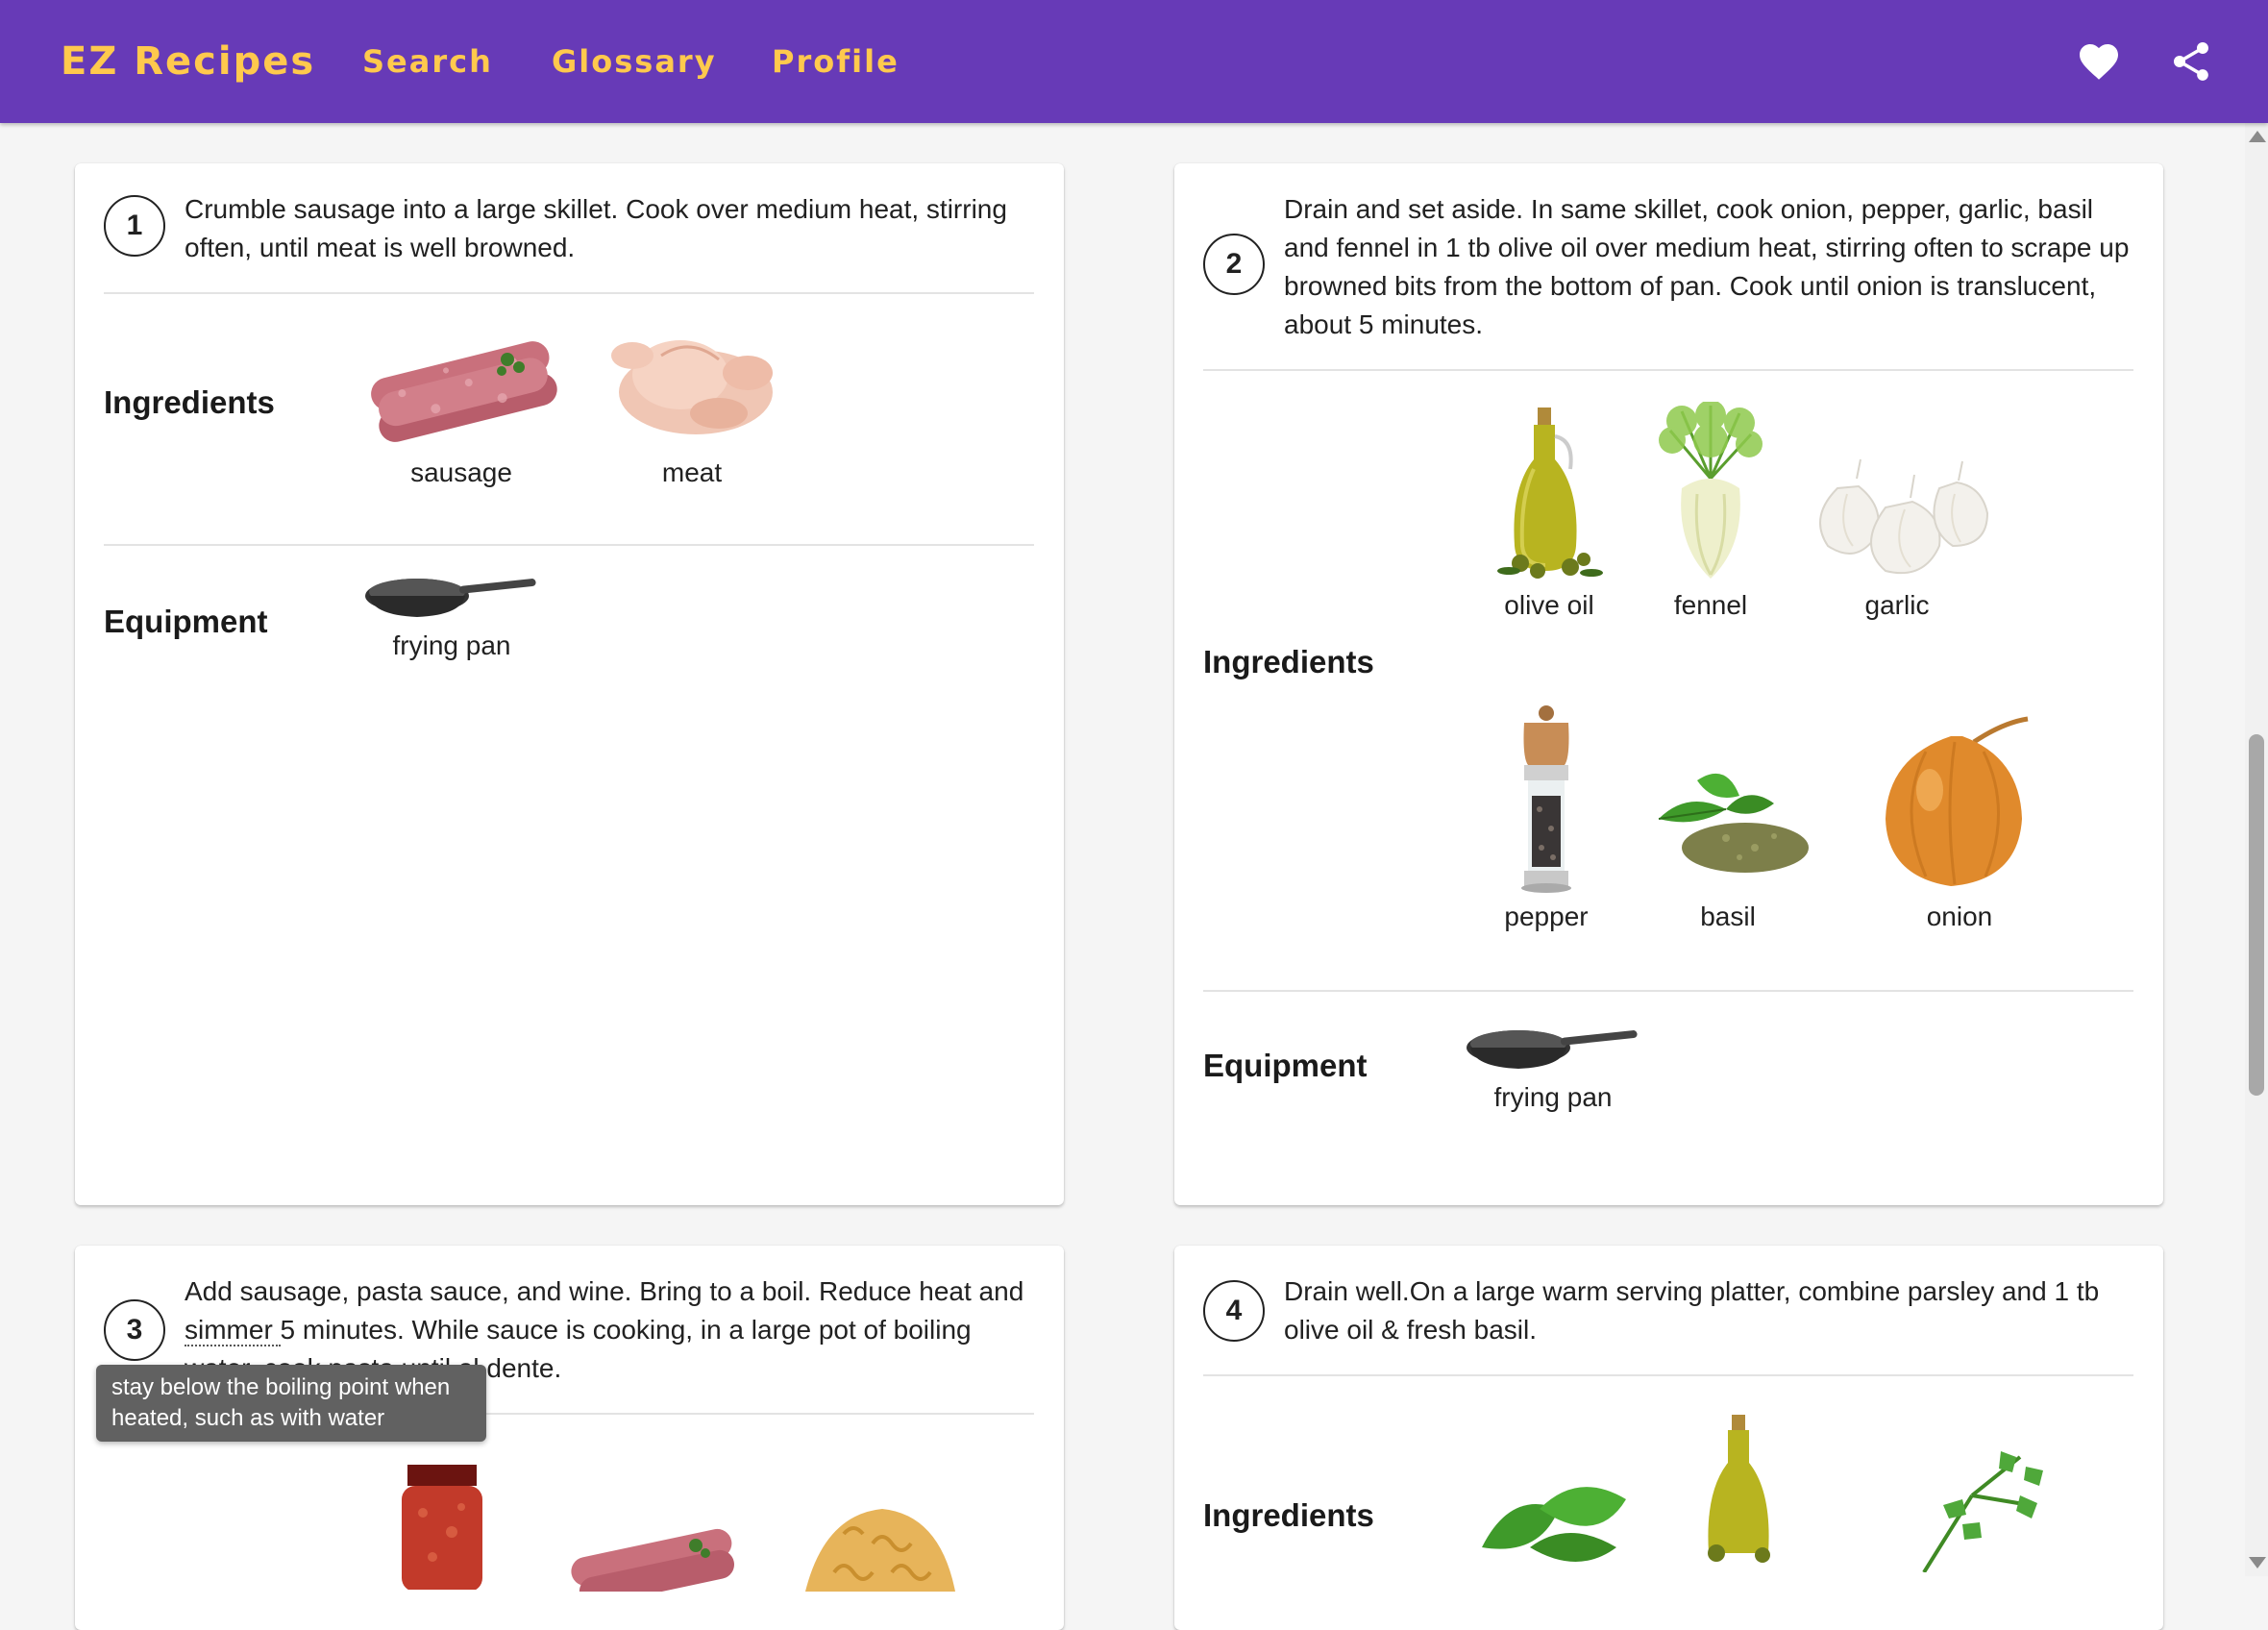 The image size is (2268, 1630). What do you see at coordinates (233, 1330) in the screenshot?
I see `glossary-term-simmer: simmer` at bounding box center [233, 1330].